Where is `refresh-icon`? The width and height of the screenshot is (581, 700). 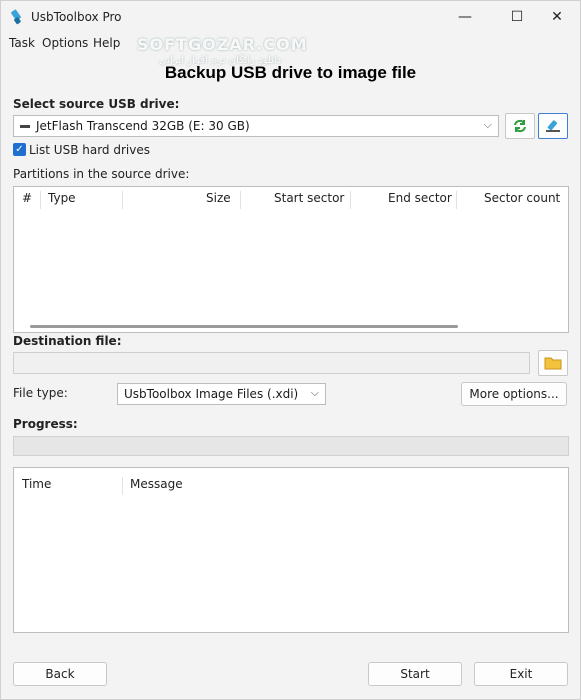 refresh-icon is located at coordinates (520, 126).